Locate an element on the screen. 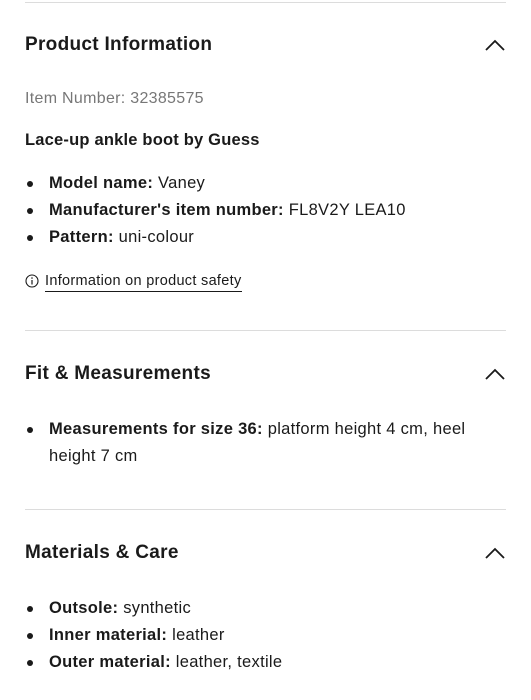 This screenshot has width=531, height=700. spec-label: Model name: is located at coordinates (101, 183).